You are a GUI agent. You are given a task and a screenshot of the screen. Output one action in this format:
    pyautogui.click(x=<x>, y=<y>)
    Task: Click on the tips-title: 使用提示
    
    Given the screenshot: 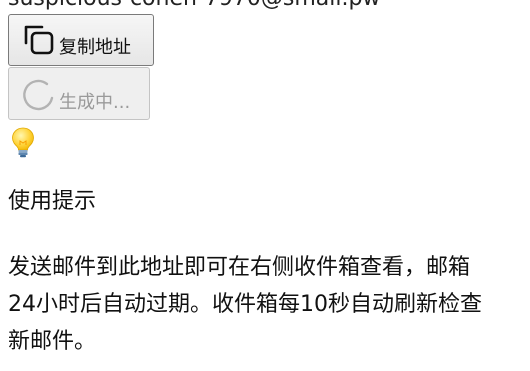 What is the action you would take?
    pyautogui.click(x=52, y=201)
    